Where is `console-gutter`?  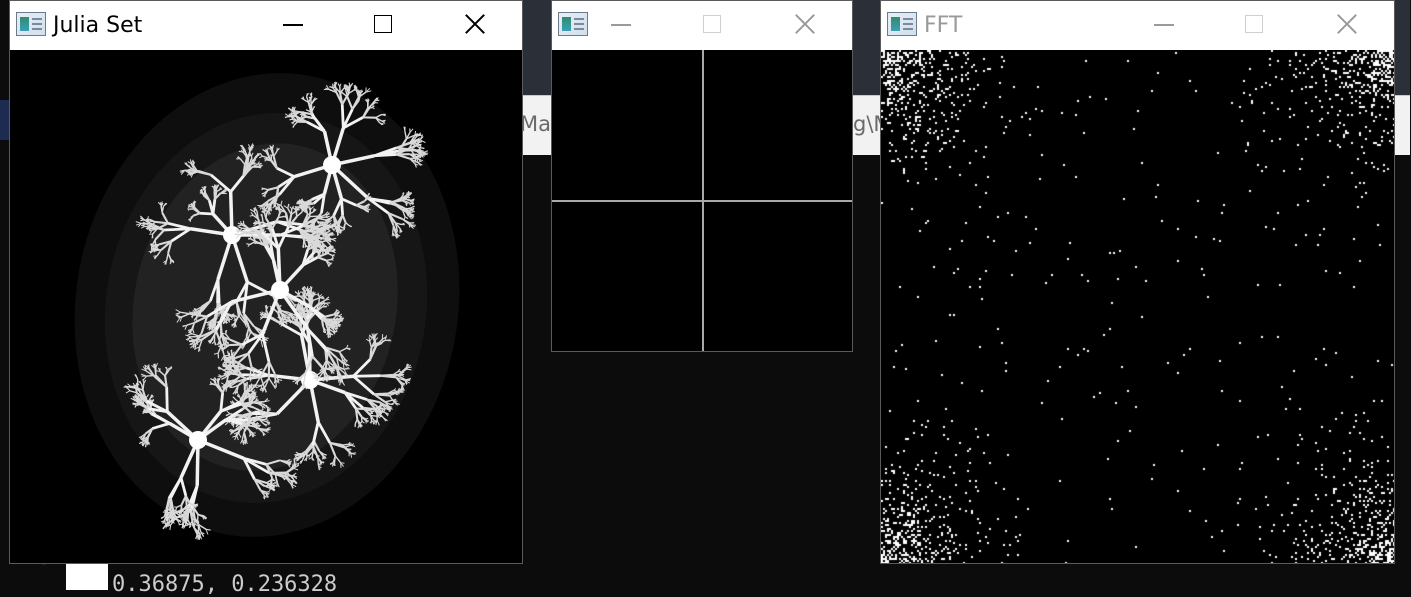
console-gutter is located at coordinates (87, 575).